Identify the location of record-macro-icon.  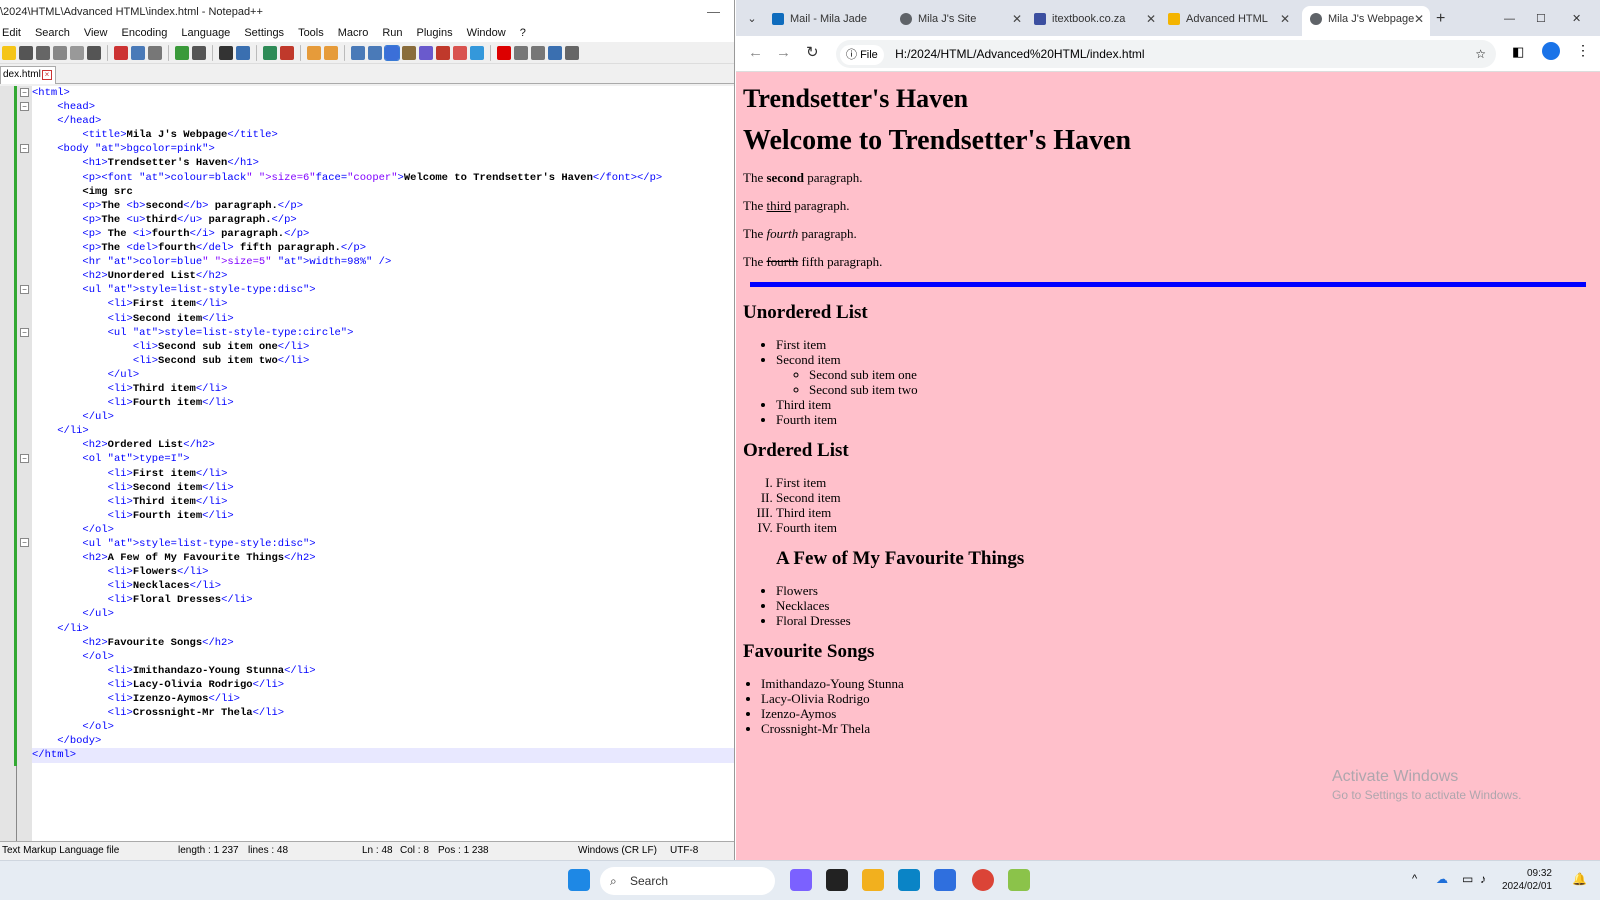
(504, 52).